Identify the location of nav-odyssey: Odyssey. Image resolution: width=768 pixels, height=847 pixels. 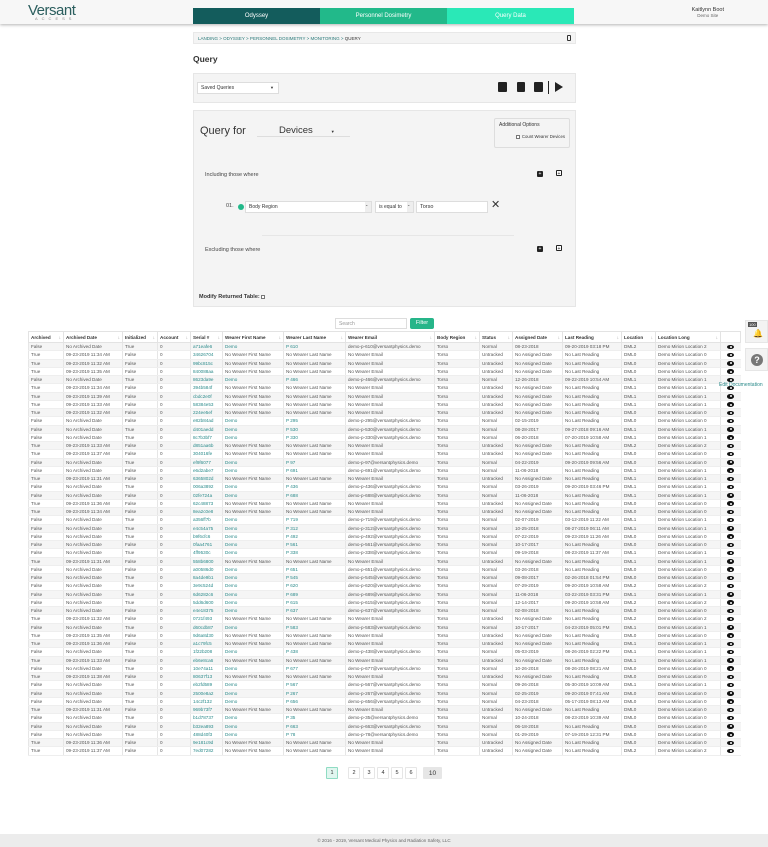
(256, 16).